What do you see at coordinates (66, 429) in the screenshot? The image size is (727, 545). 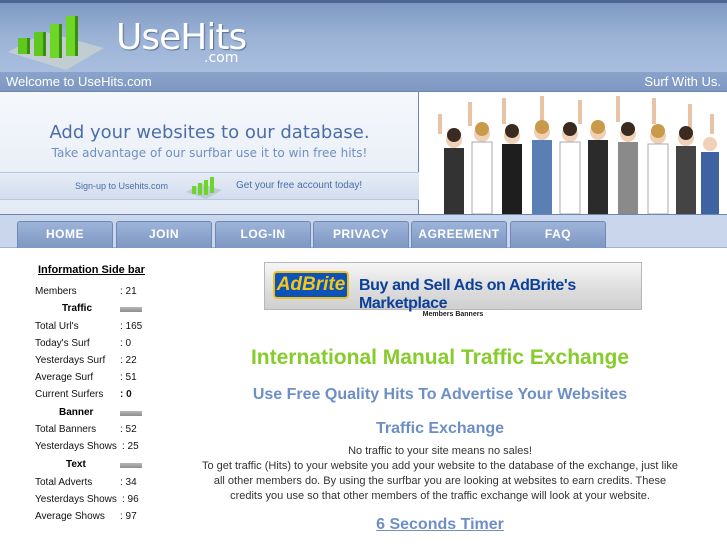 I see `stat-label: Total Banners` at bounding box center [66, 429].